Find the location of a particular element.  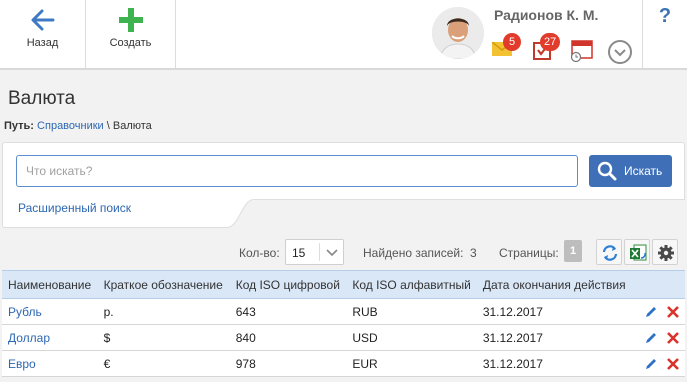

user-avatar is located at coordinates (458, 33).